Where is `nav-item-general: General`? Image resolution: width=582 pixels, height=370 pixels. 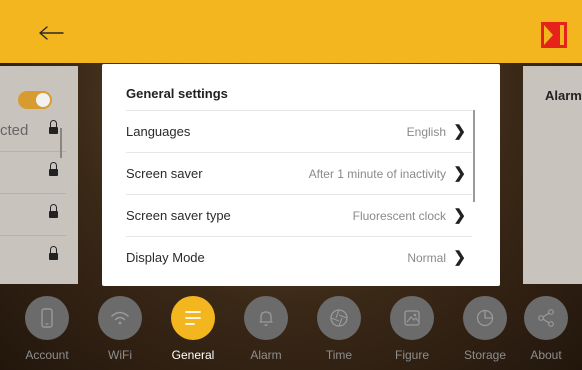 nav-item-general: General is located at coordinates (193, 331).